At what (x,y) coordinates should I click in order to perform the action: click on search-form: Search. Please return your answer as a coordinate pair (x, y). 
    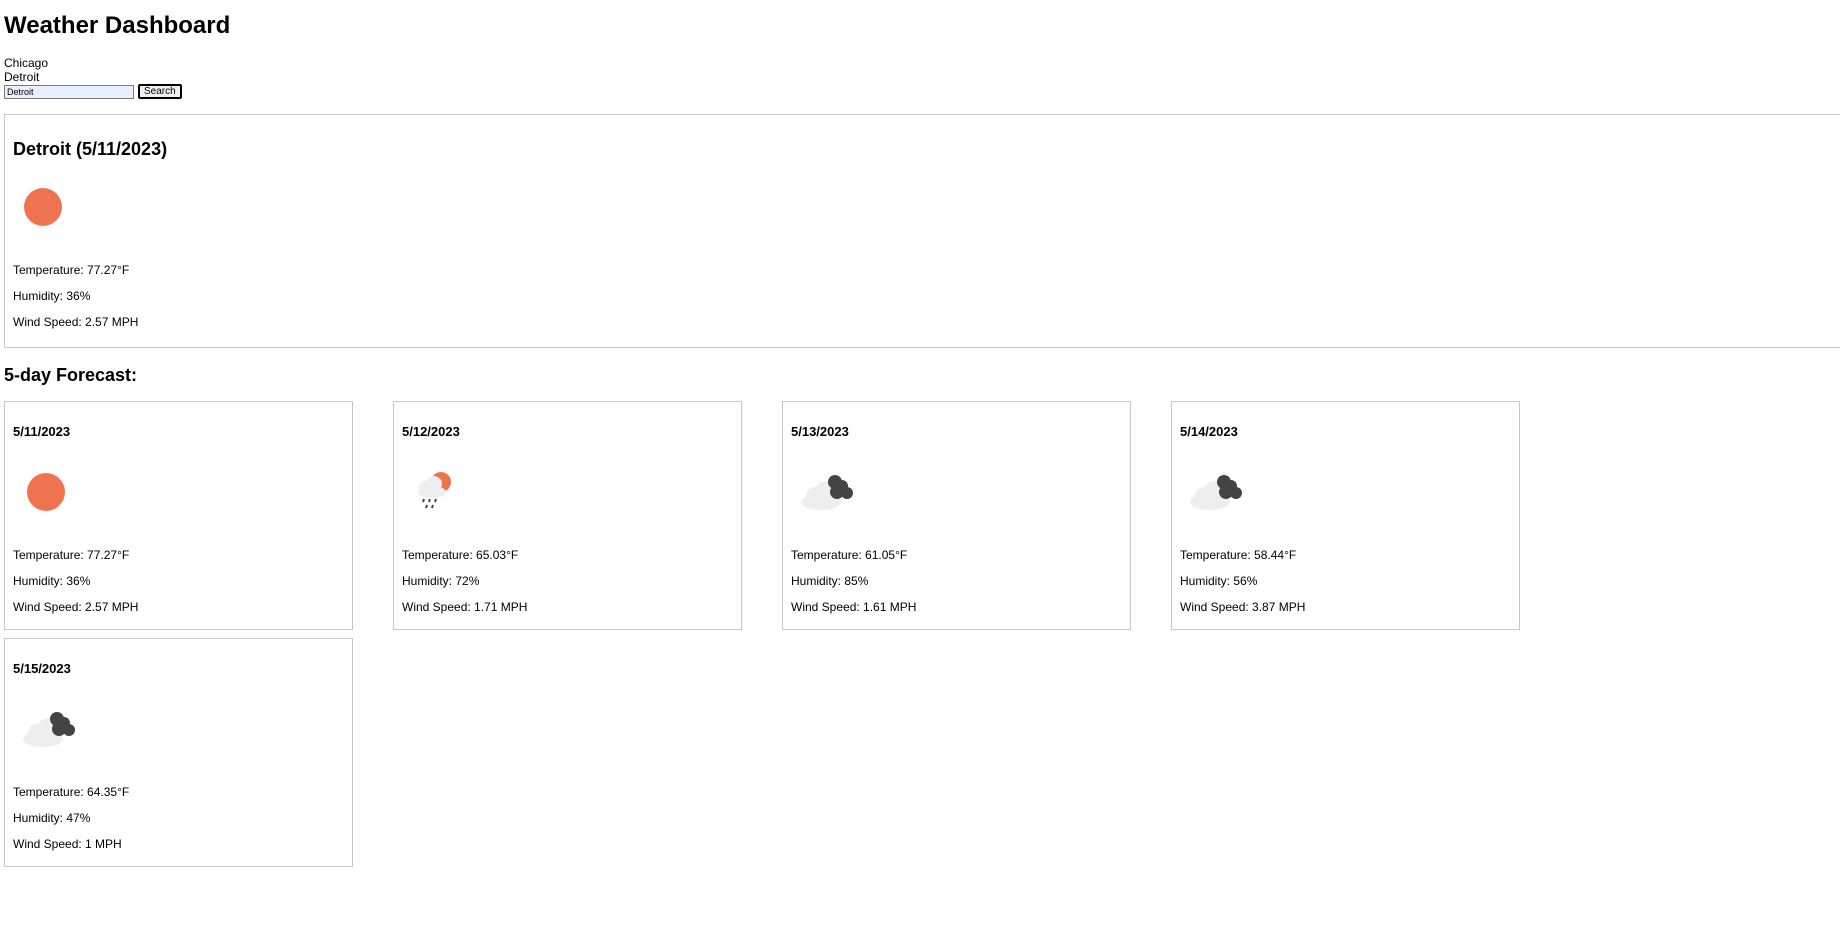
    Looking at the image, I should click on (93, 91).